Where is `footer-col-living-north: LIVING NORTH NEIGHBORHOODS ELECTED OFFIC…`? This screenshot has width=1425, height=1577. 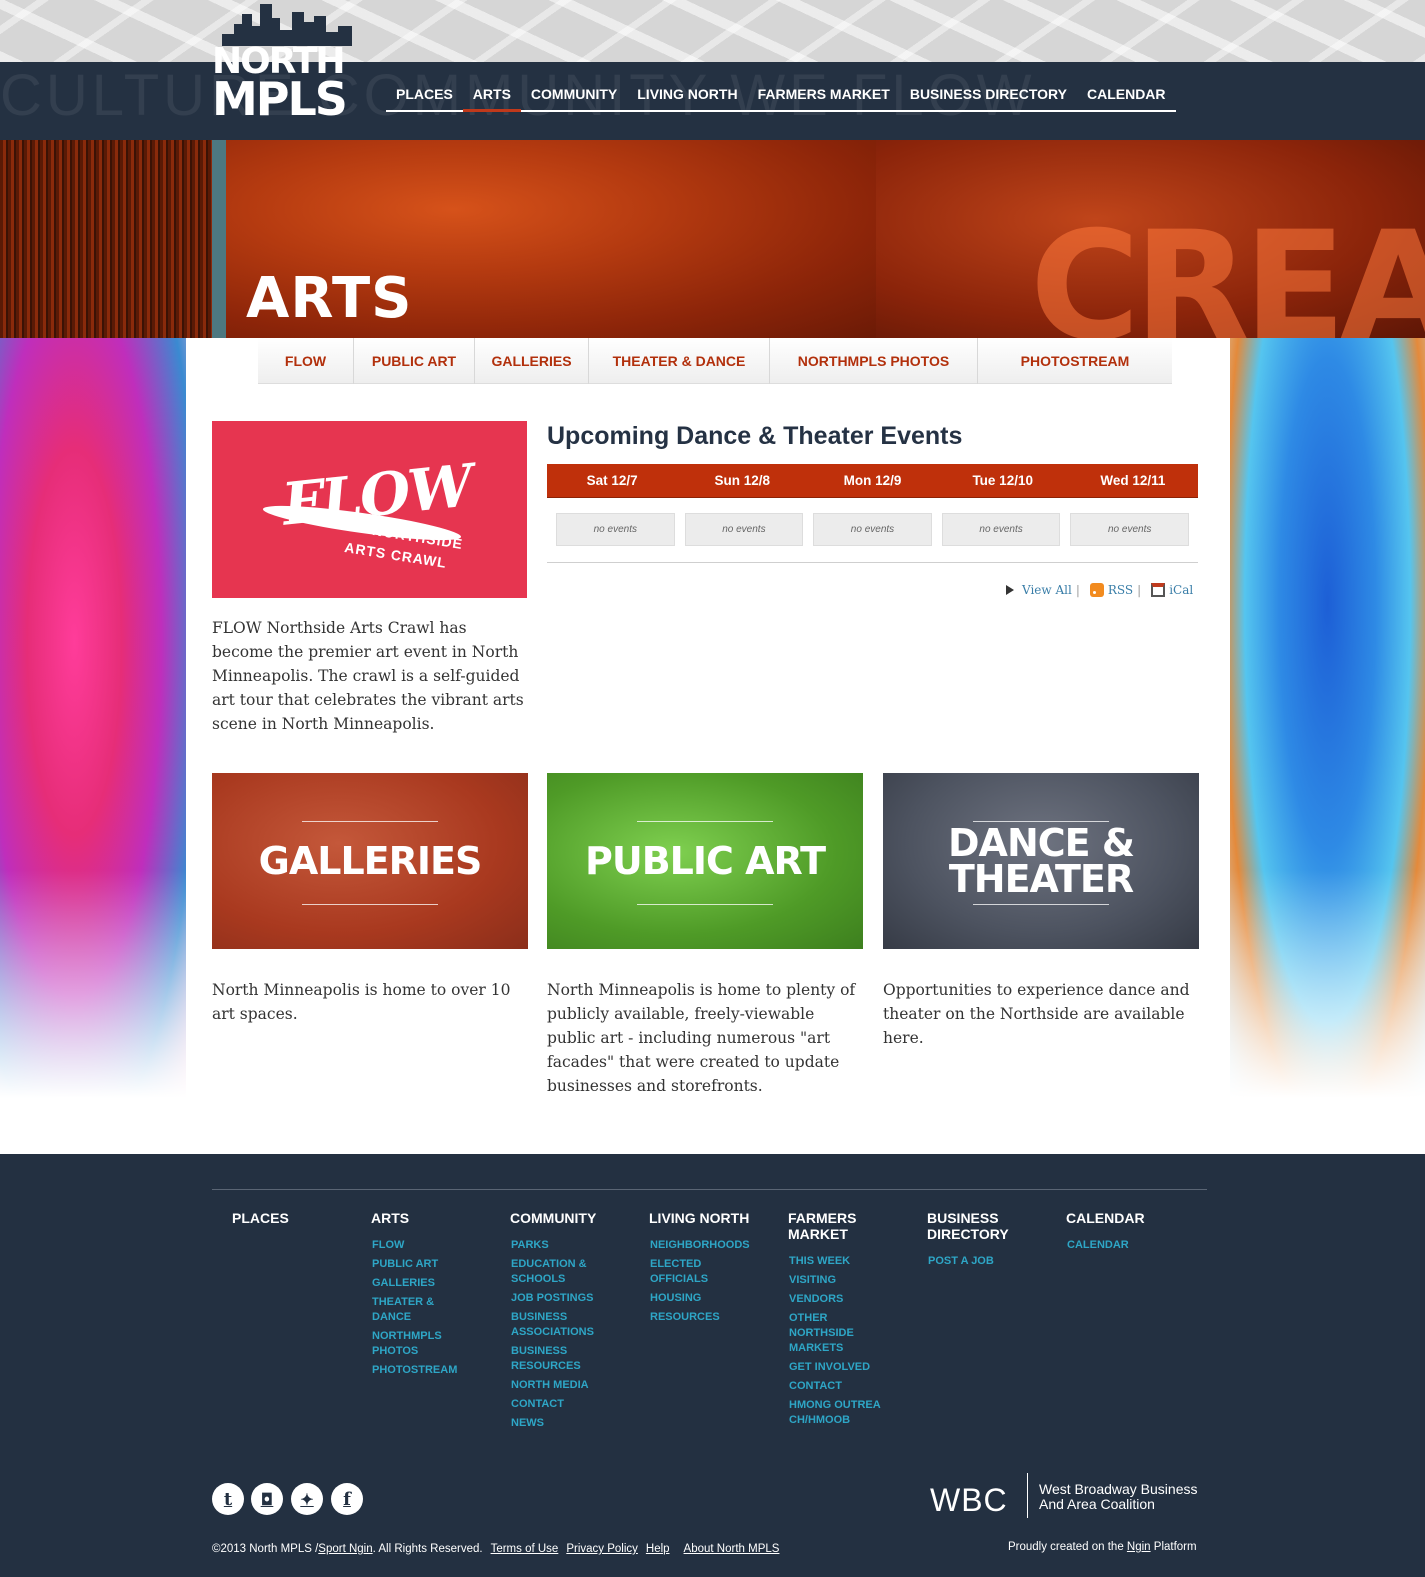 footer-col-living-north: LIVING NORTH NEIGHBORHOODS ELECTED OFFIC… is located at coordinates (693, 1269).